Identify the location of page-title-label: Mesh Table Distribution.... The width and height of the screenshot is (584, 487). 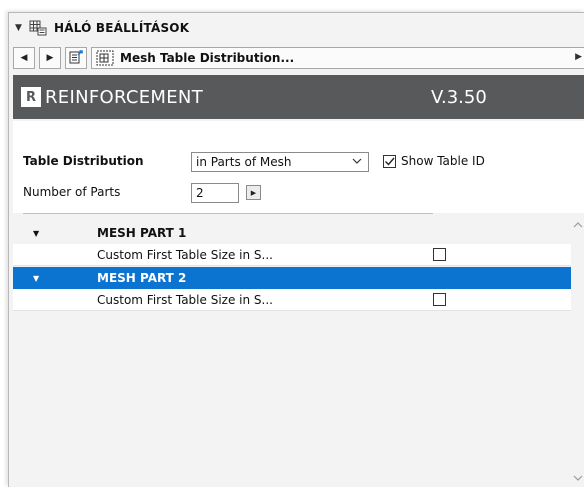
(207, 58).